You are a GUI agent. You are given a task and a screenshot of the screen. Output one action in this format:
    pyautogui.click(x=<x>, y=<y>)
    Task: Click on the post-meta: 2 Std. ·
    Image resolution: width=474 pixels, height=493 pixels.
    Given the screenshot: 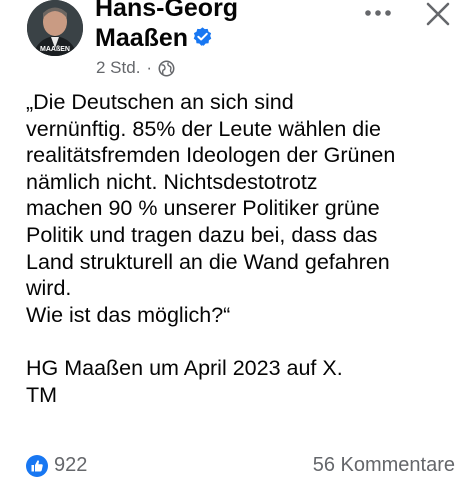 What is the action you would take?
    pyautogui.click(x=135, y=68)
    